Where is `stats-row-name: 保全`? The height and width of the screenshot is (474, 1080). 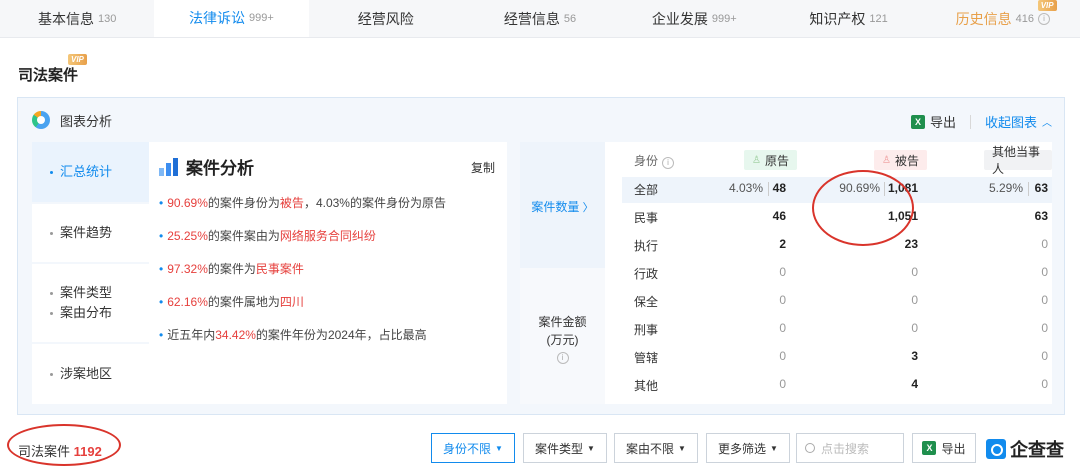 stats-row-name: 保全 is located at coordinates (646, 302).